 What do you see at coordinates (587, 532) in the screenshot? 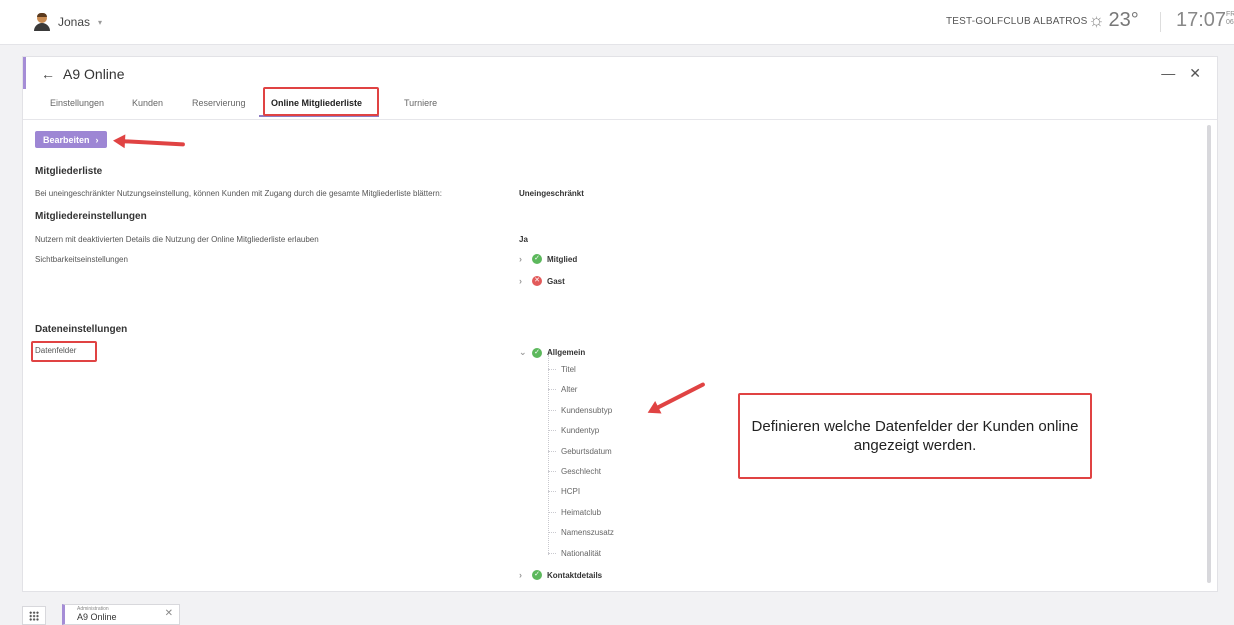
I see `field-namenszusatz: Namenszusatz` at bounding box center [587, 532].